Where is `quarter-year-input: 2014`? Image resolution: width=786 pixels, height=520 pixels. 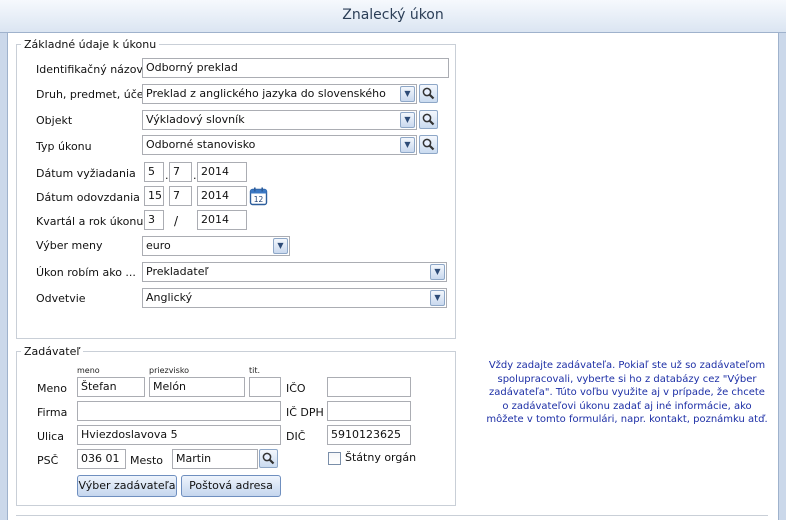 quarter-year-input: 2014 is located at coordinates (222, 220).